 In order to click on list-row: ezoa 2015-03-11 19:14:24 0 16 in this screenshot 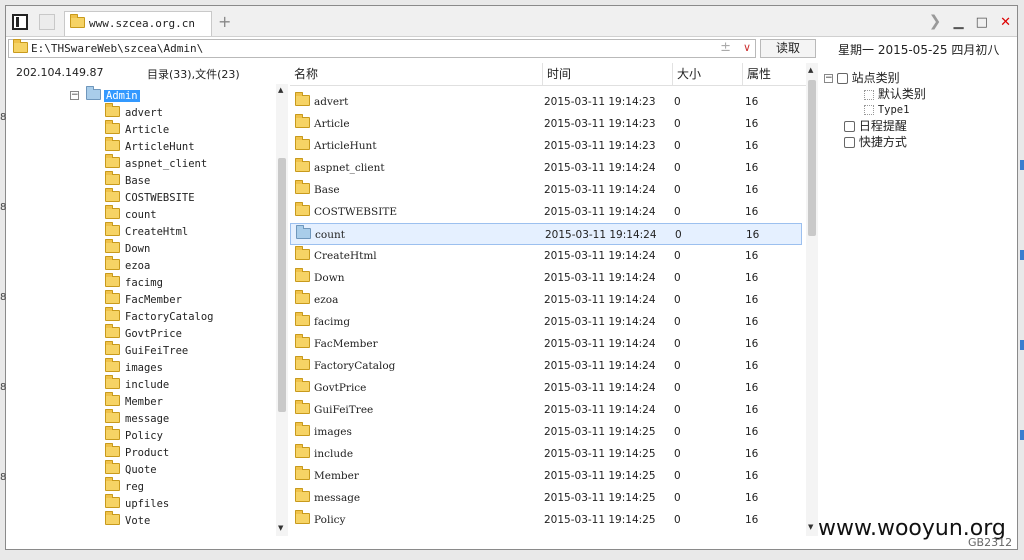, I will do `click(546, 300)`.